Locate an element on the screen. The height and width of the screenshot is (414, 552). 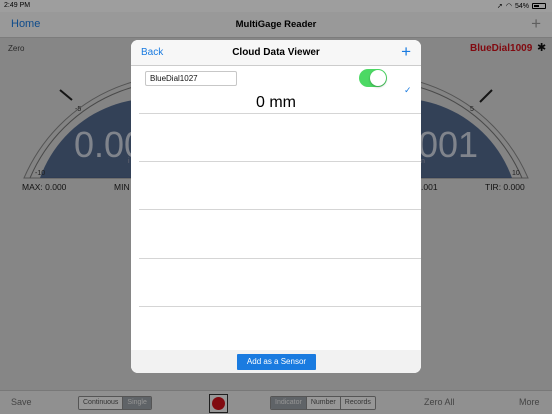
modal-header: Back Cloud Data Viewer + is located at coordinates (276, 53).